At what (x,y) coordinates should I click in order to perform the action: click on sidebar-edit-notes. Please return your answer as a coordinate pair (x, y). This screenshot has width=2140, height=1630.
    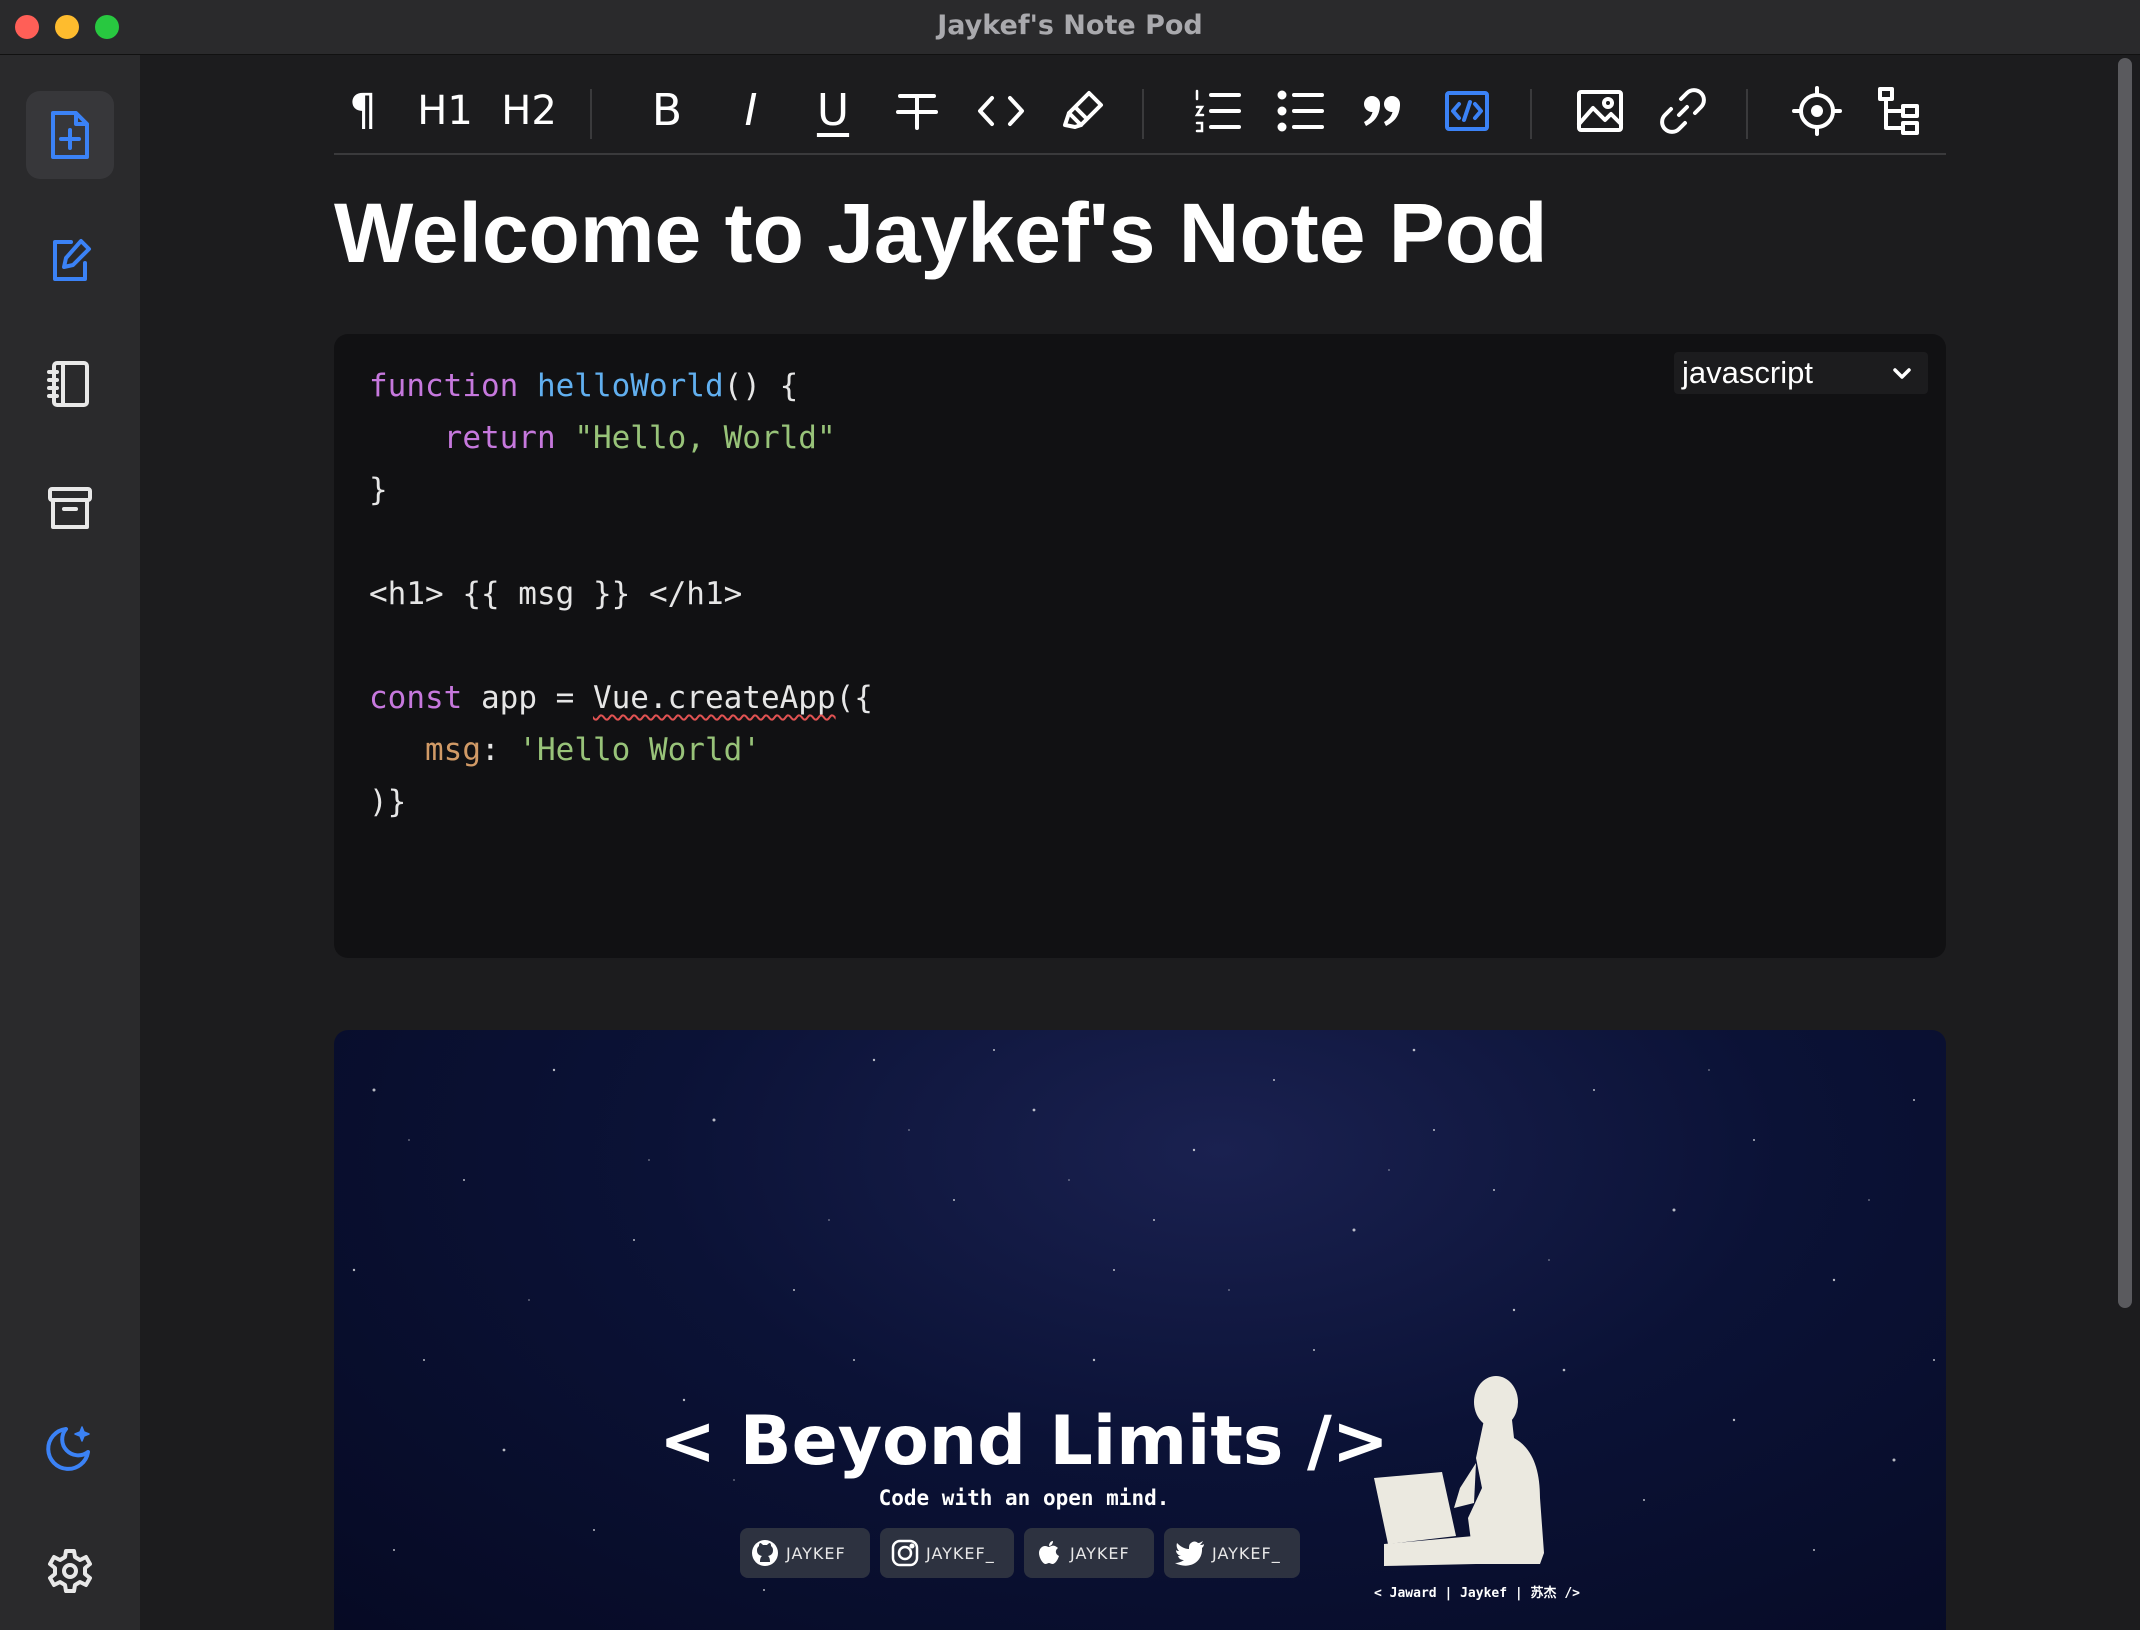
    Looking at the image, I should click on (70, 260).